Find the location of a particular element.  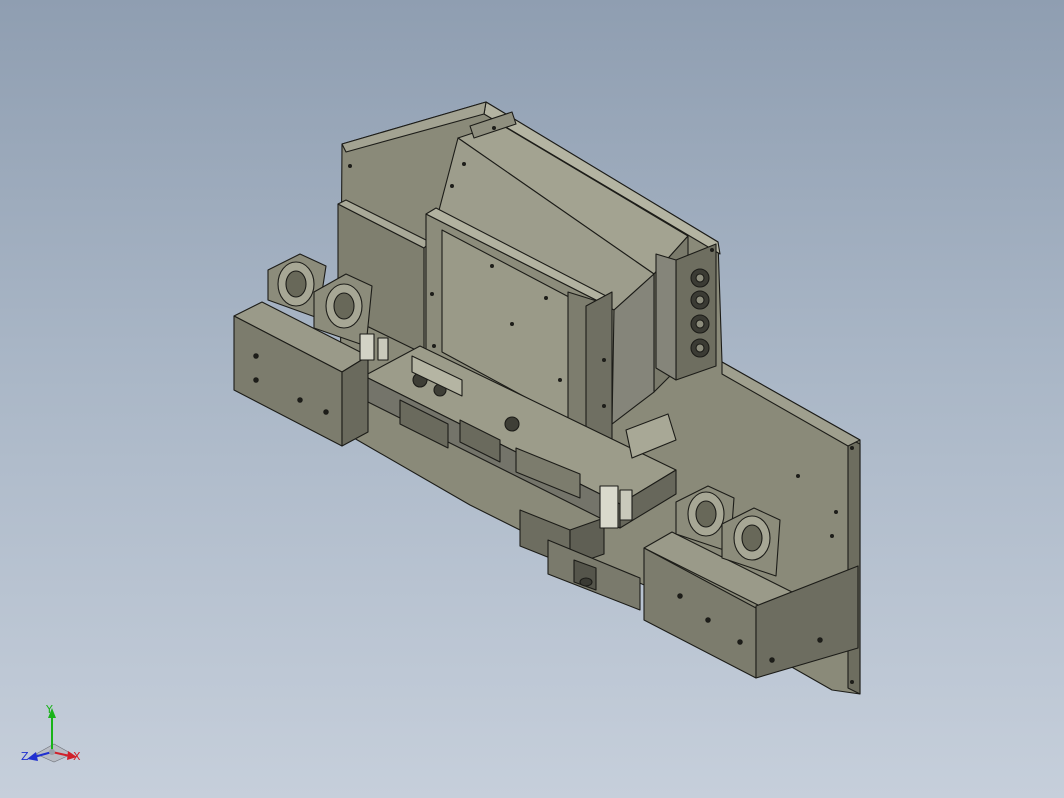

z-axis-label: Z is located at coordinates (25, 756).